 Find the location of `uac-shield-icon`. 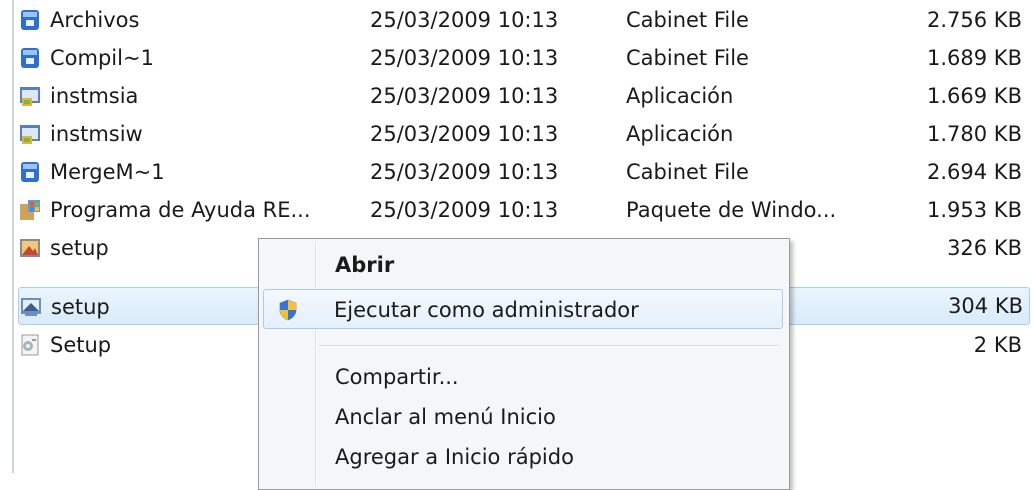

uac-shield-icon is located at coordinates (288, 310).